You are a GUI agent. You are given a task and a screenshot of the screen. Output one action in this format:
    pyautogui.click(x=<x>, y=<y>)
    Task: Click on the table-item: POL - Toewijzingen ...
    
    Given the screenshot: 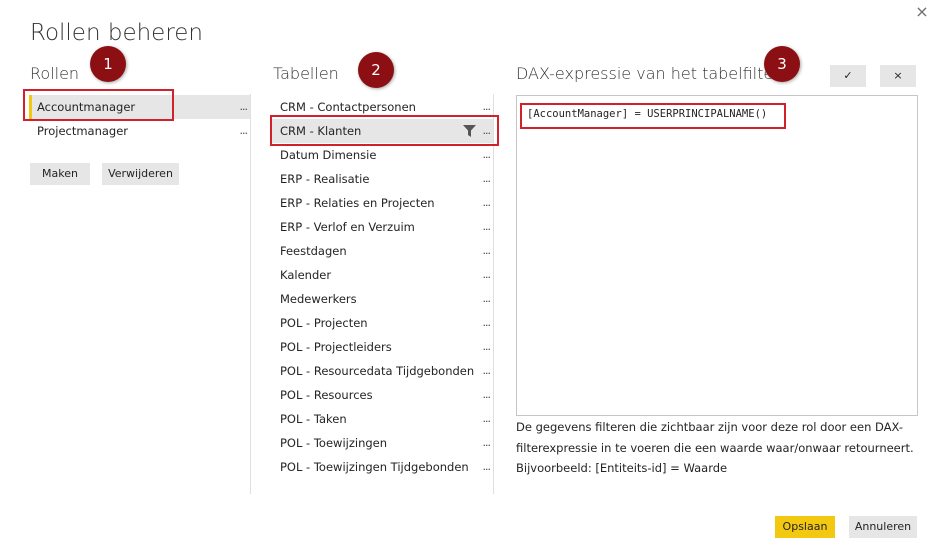 What is the action you would take?
    pyautogui.click(x=382, y=443)
    